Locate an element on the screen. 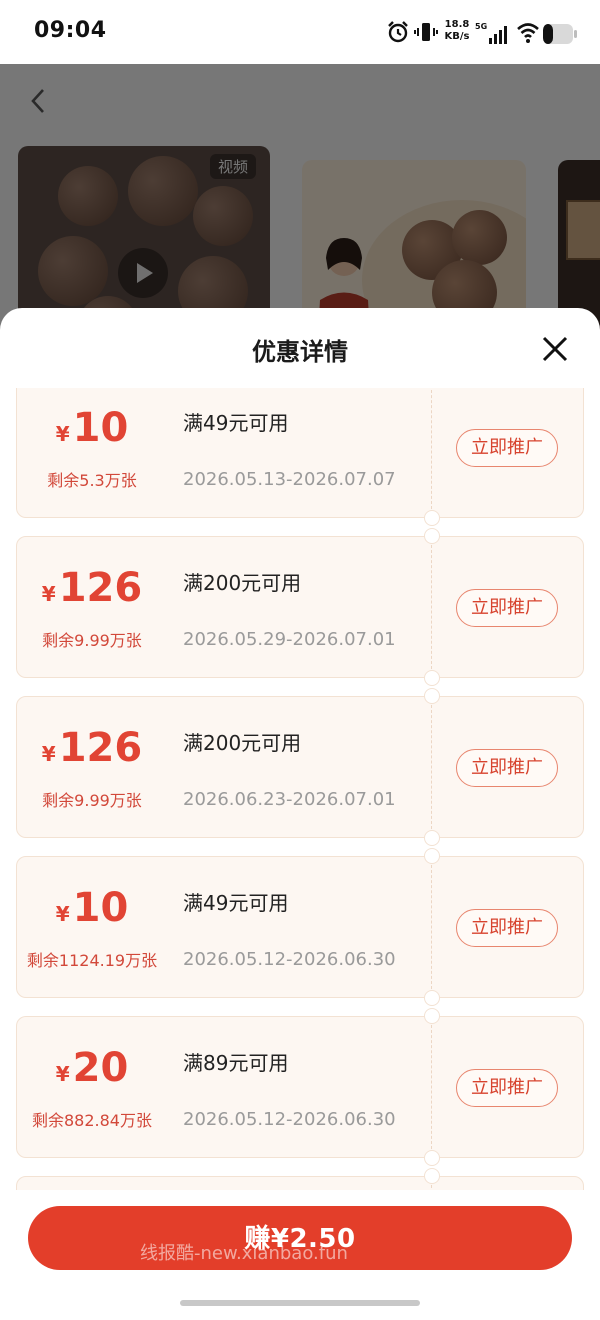 The image size is (600, 1320). wifi-icon is located at coordinates (528, 33).